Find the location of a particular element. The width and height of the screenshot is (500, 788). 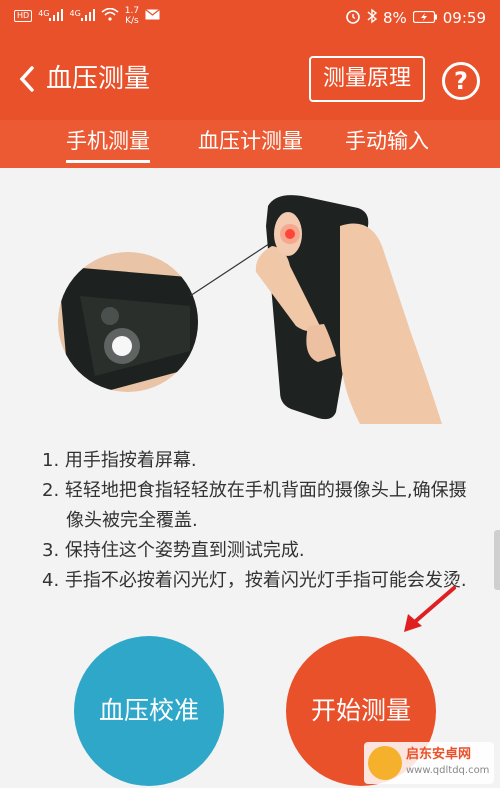

instruction-step-2: 2. 轻轻地把食指轻轻放在手机背面的摄像头上,确保摄像头被完全覆盖. is located at coordinates (254, 505).